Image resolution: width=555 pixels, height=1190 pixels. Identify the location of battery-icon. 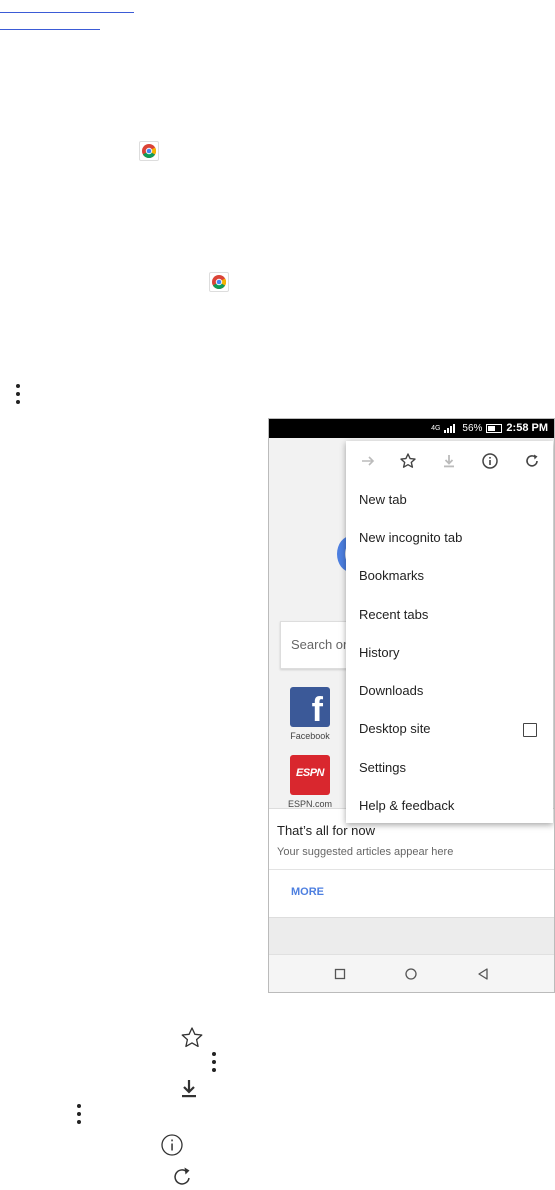
(494, 428).